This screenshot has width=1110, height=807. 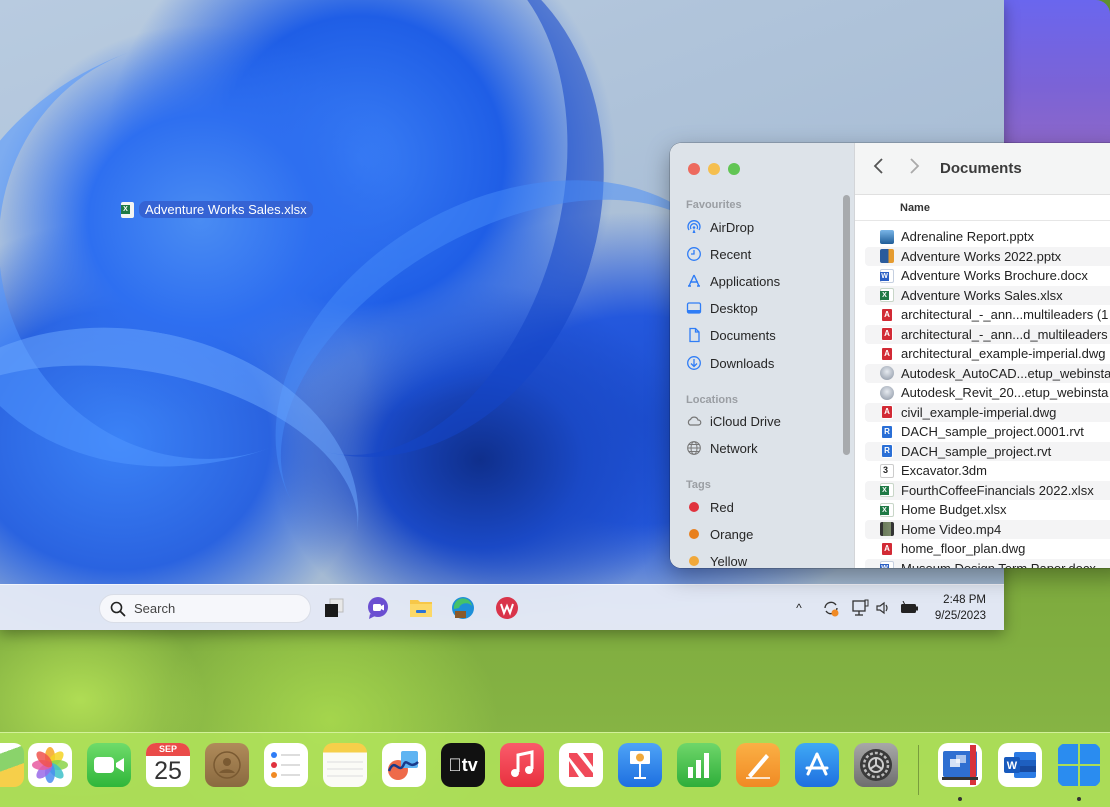 I want to click on notes-icon, so click(x=345, y=769).